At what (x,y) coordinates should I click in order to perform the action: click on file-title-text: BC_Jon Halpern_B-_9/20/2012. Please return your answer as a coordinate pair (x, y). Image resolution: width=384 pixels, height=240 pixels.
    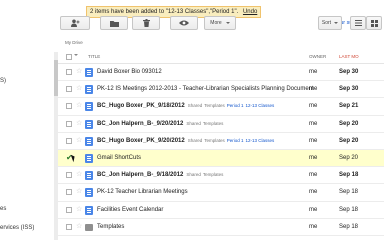
    Looking at the image, I should click on (140, 123).